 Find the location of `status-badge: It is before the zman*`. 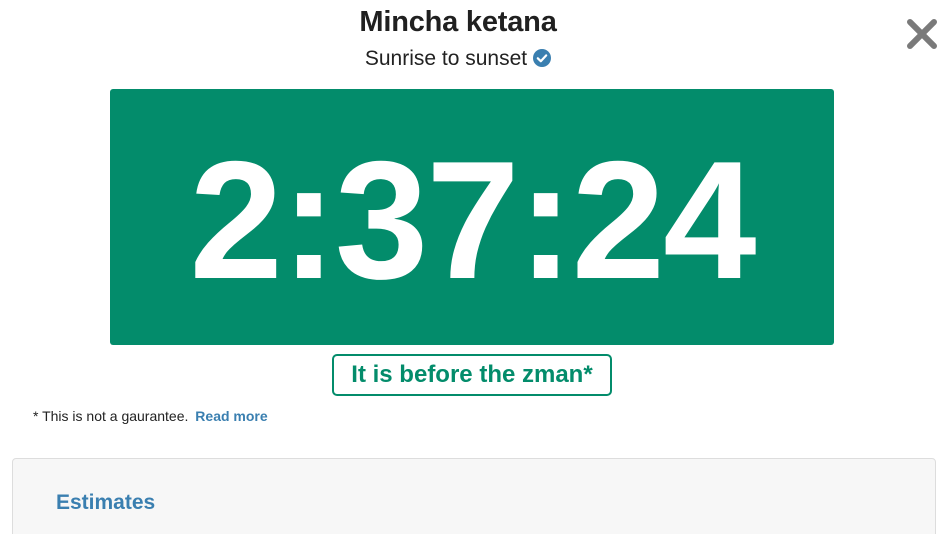

status-badge: It is before the zman* is located at coordinates (472, 375).